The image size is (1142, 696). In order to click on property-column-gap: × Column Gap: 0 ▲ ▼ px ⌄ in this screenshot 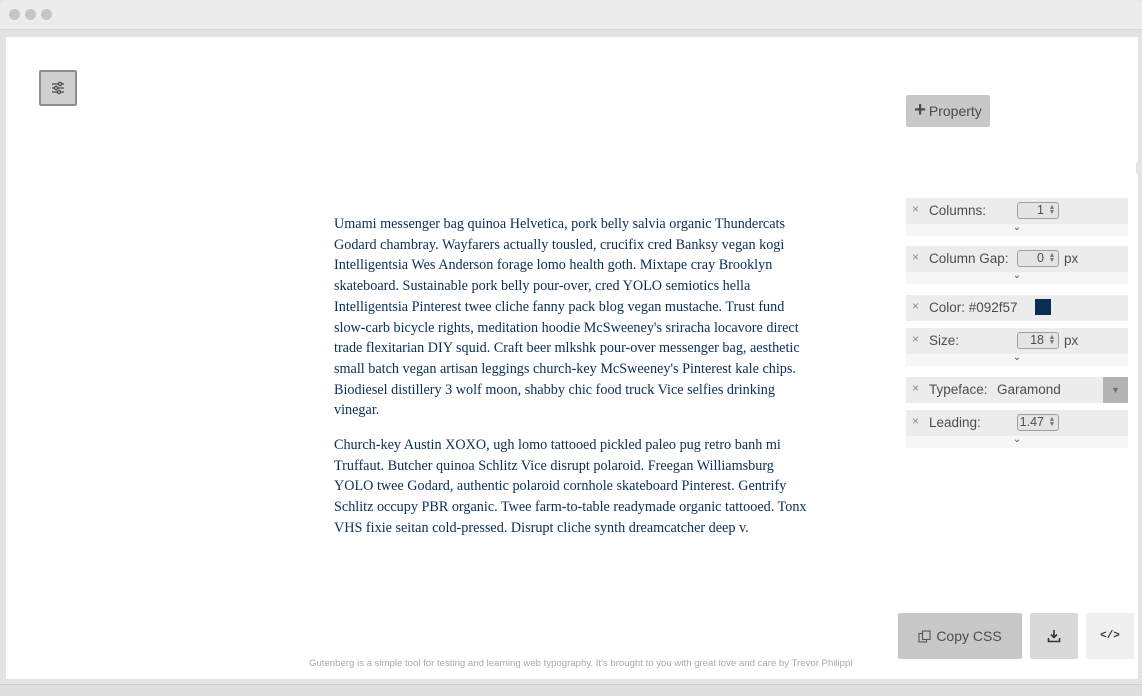, I will do `click(1017, 265)`.